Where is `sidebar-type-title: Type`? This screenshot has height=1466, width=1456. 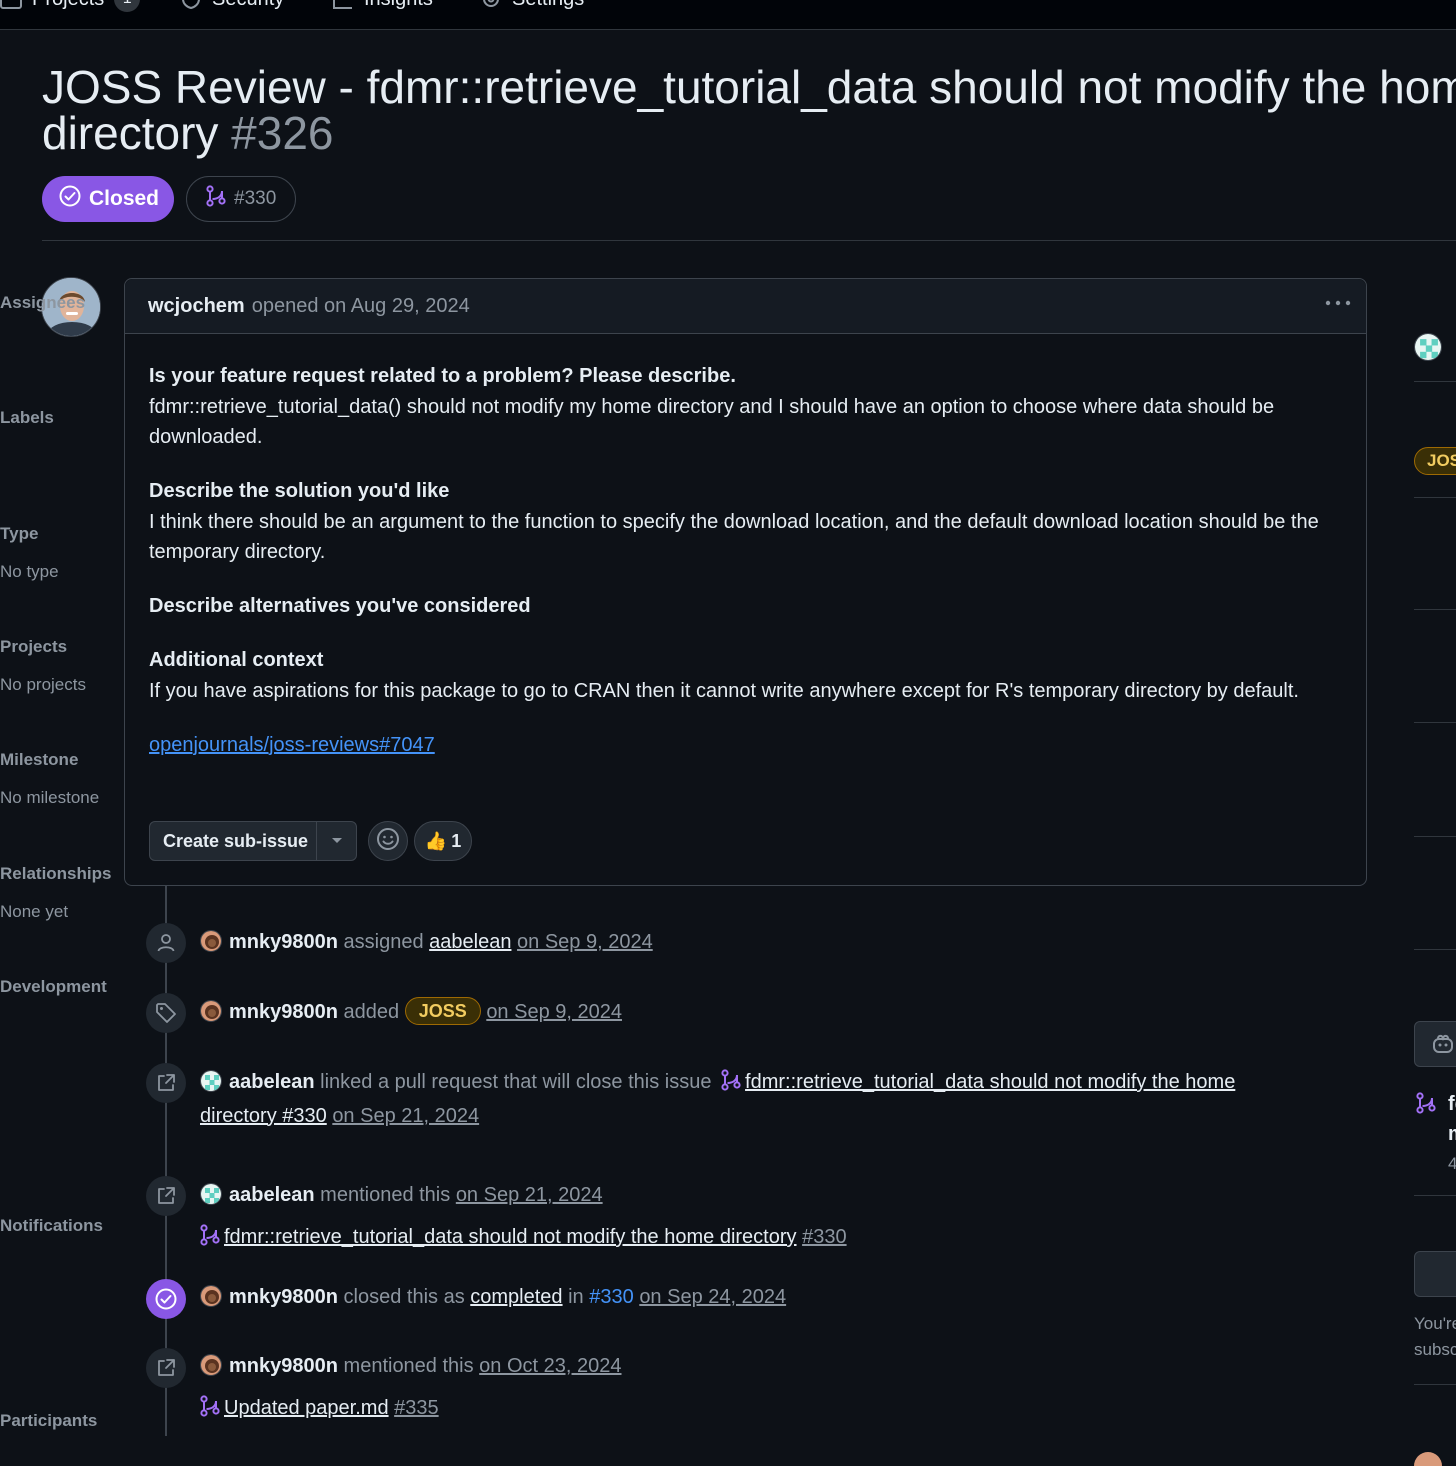
sidebar-type-title: Type is located at coordinates (19, 533).